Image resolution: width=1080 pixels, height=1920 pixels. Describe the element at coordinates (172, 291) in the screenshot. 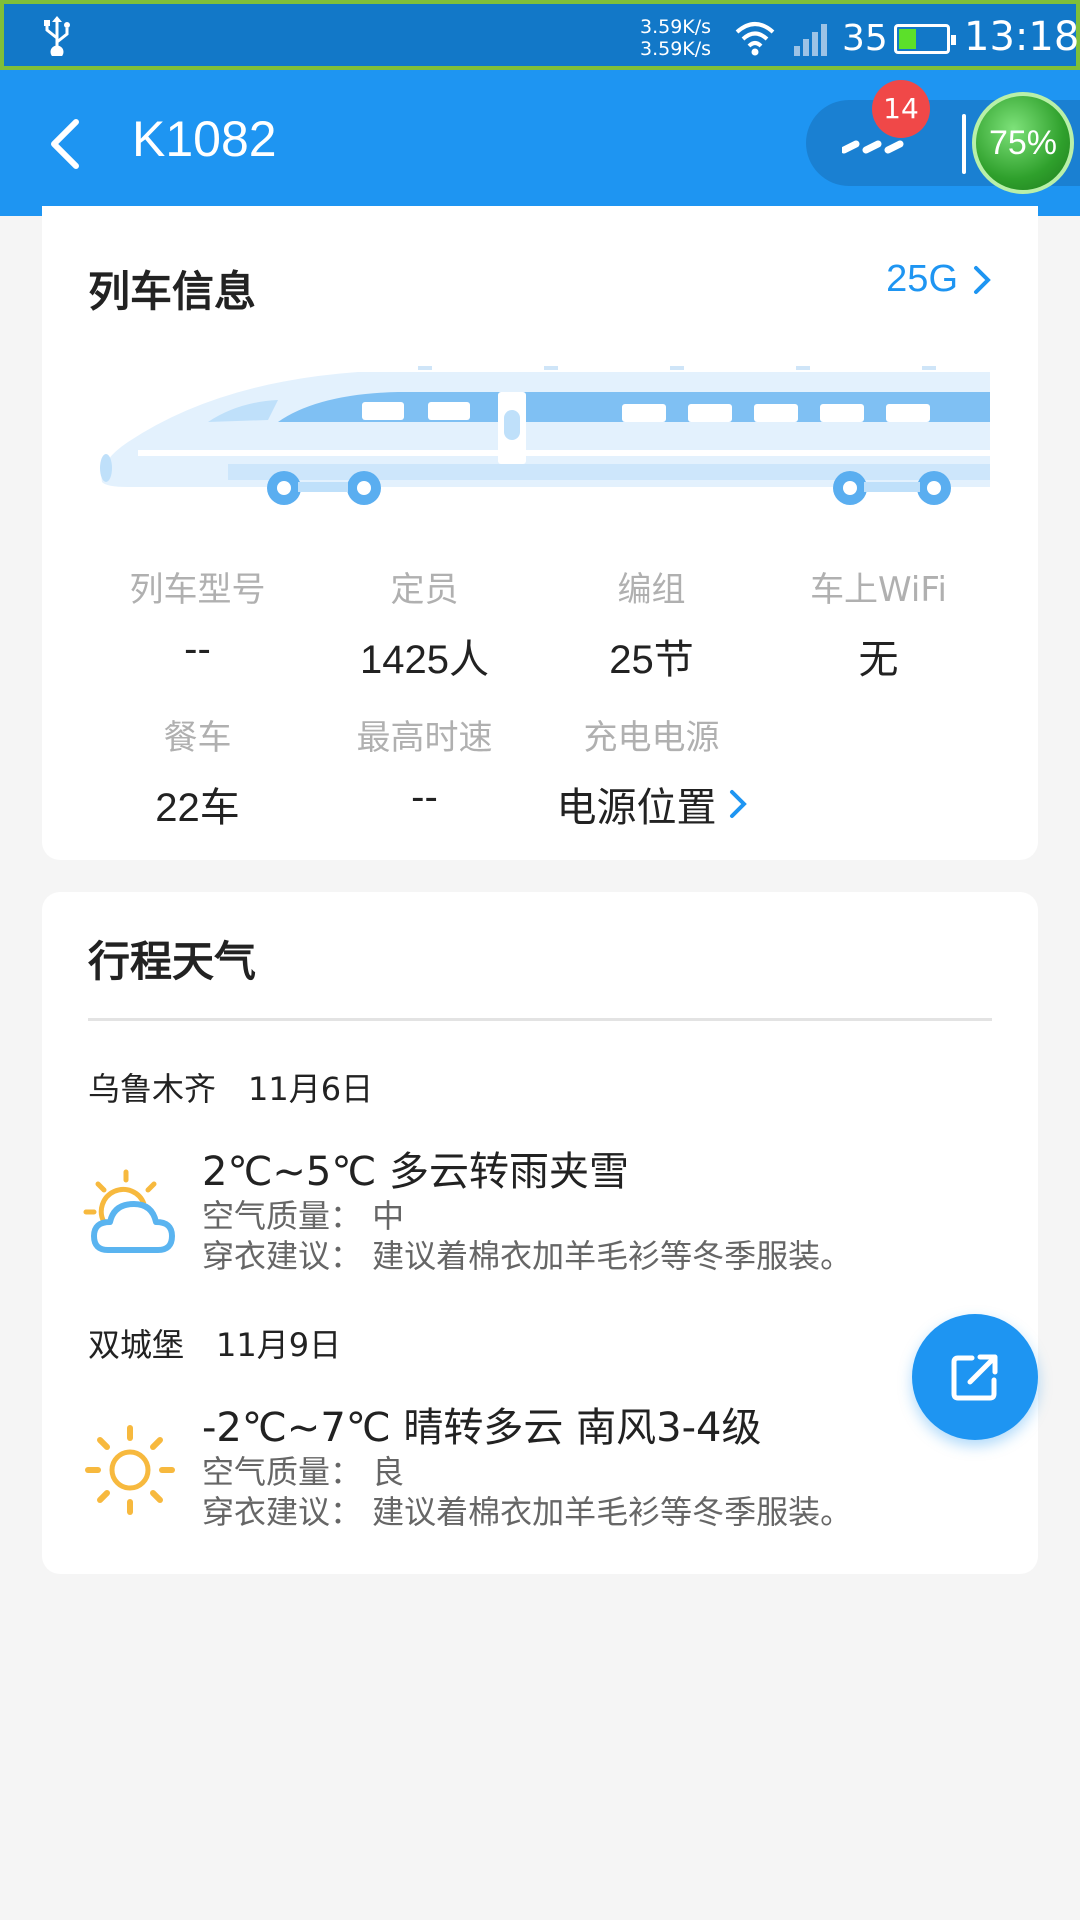

I see `train-info-title: 列车信息` at that location.